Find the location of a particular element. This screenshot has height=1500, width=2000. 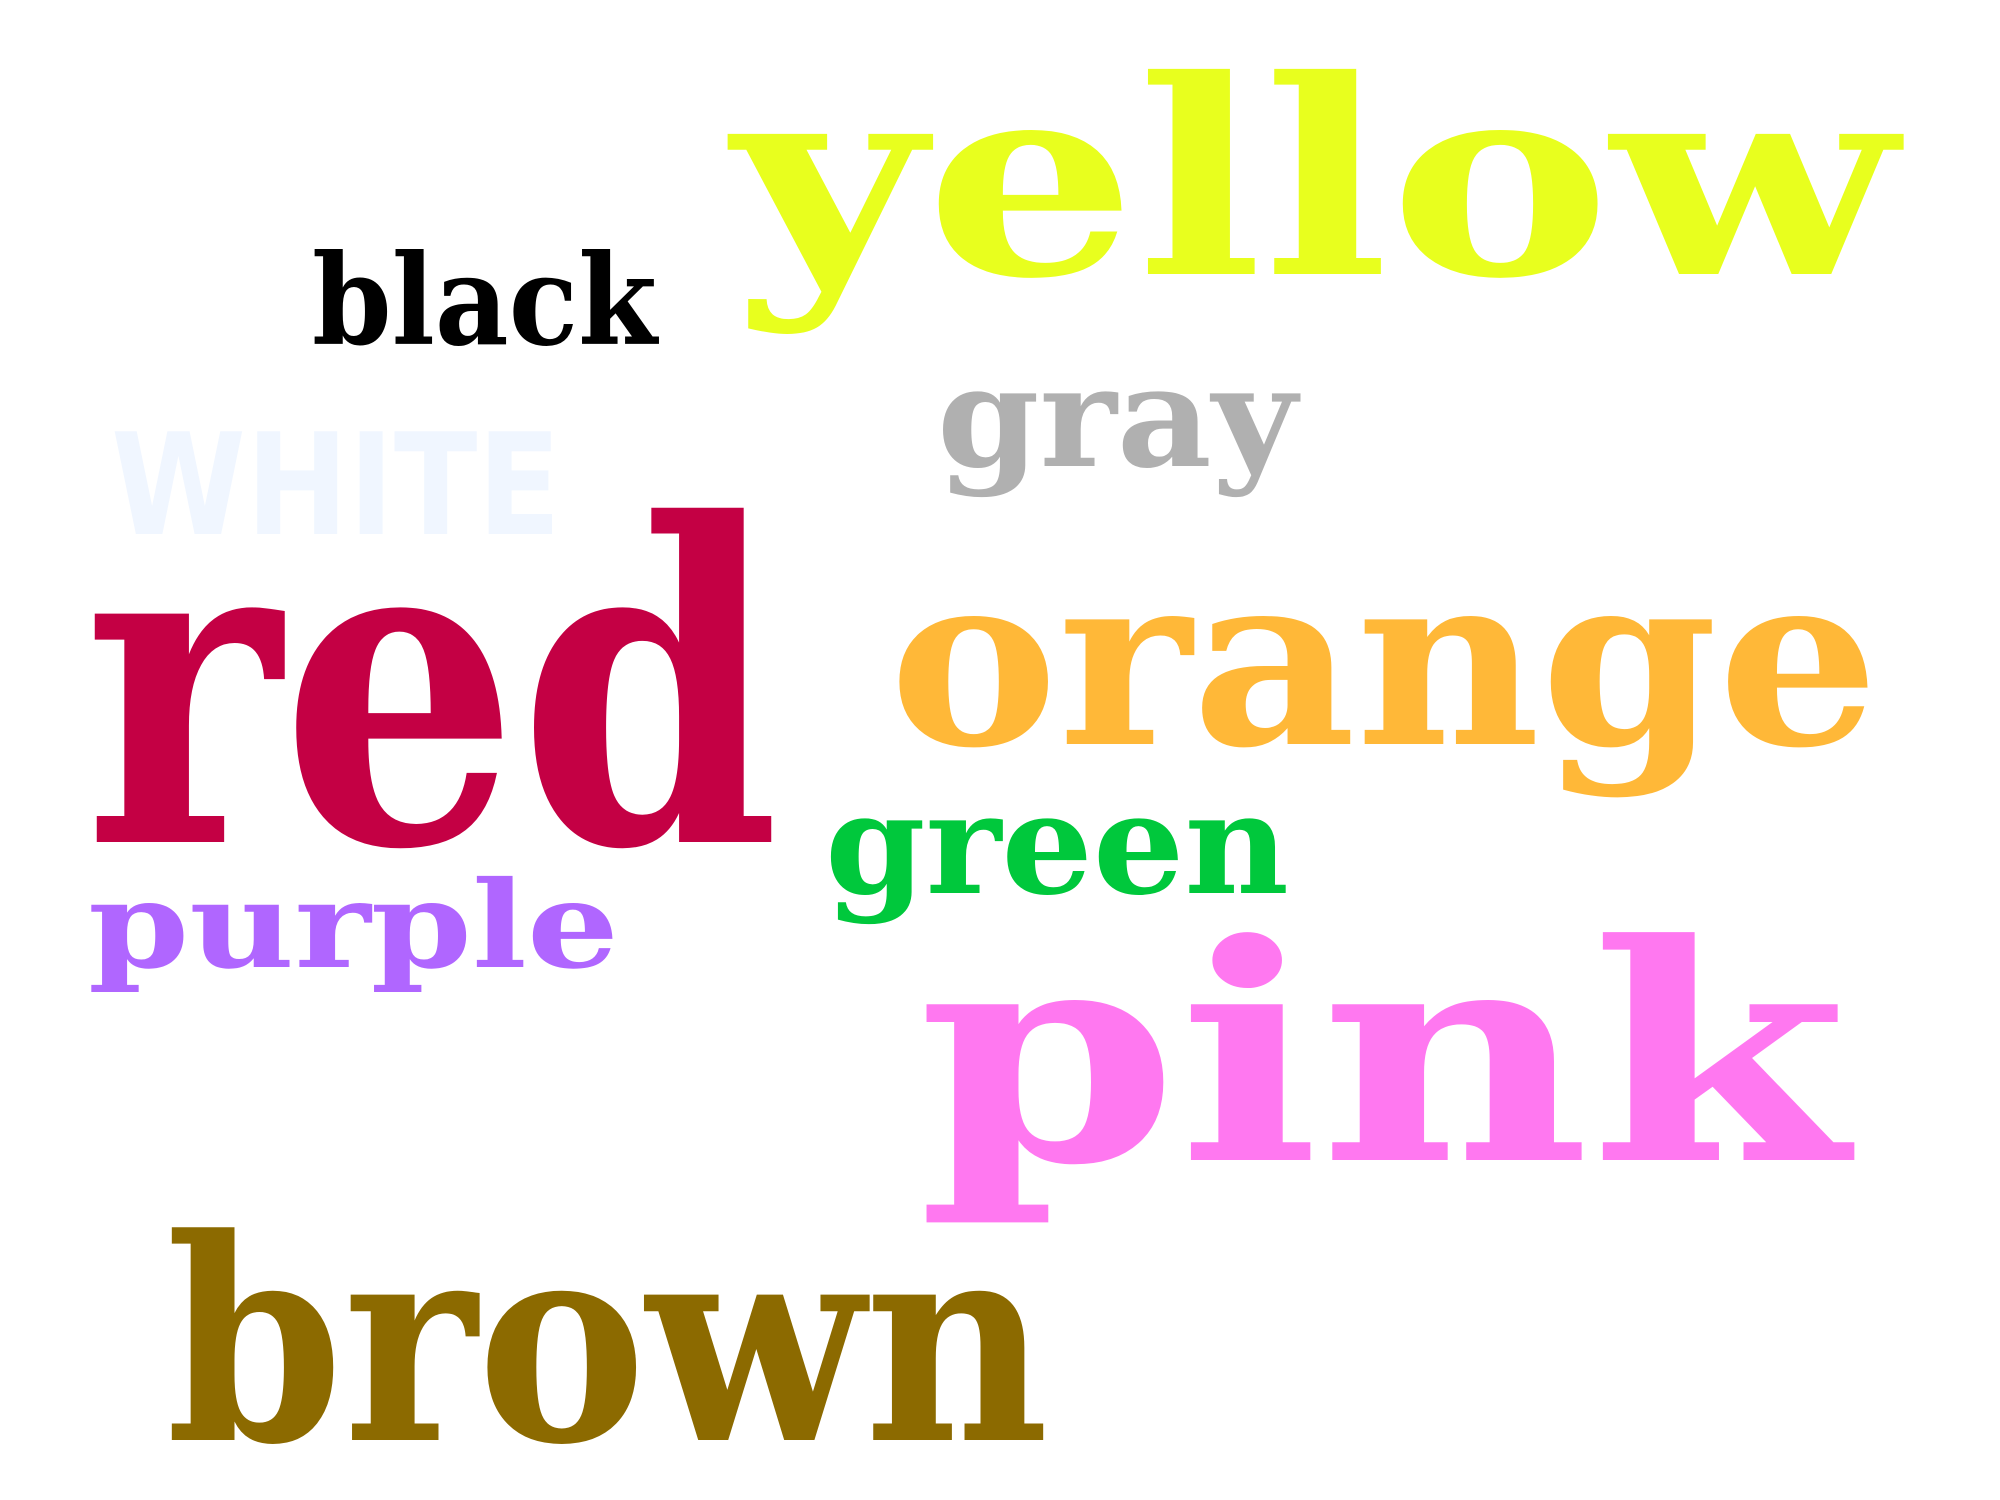

word-orange: orange is located at coordinates (1384, 660).